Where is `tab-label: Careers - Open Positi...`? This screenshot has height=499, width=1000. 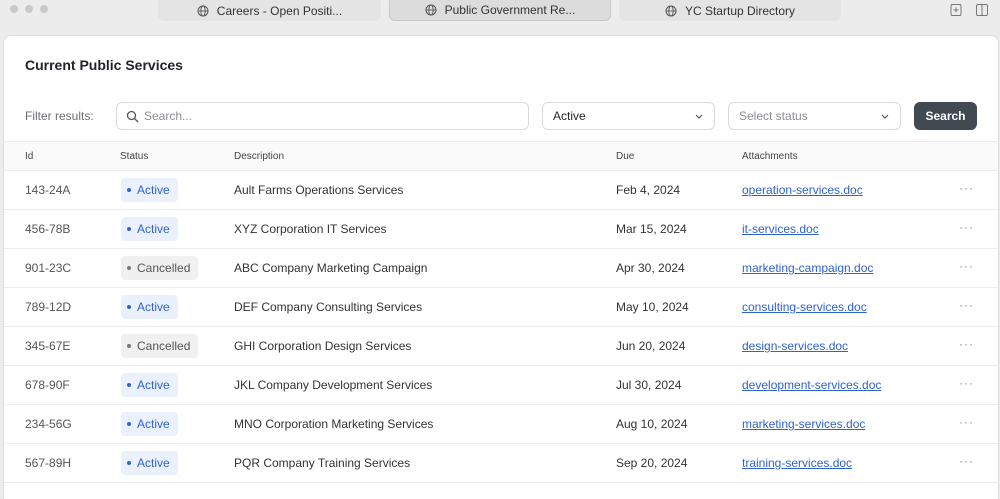
tab-label: Careers - Open Positi... is located at coordinates (279, 10).